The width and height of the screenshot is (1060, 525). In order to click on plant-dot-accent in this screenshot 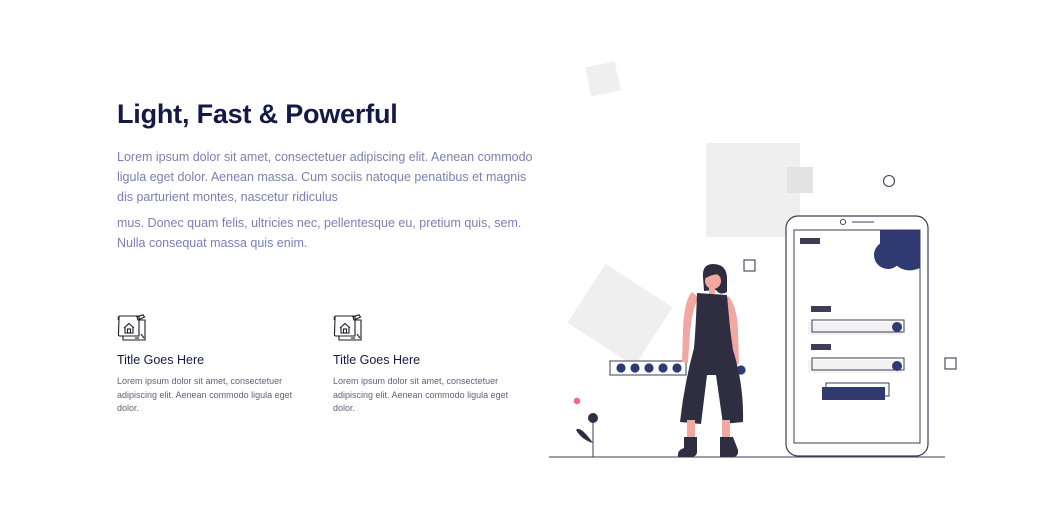, I will do `click(577, 401)`.